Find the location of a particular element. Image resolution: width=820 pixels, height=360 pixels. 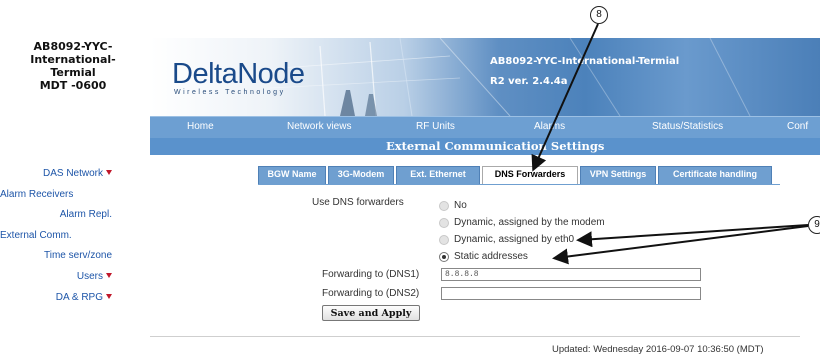

callout-9-arrow-static is located at coordinates (680, 245).